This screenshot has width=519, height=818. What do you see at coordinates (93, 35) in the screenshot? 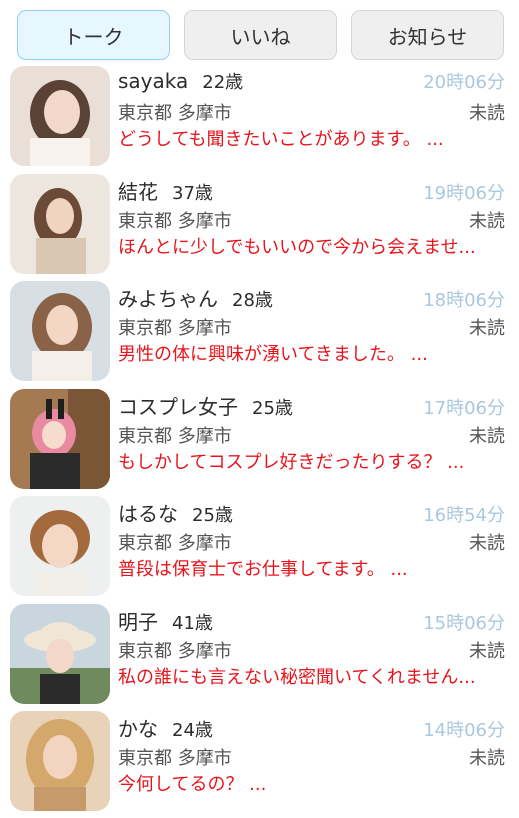
I see `tab-talk: トーク` at bounding box center [93, 35].